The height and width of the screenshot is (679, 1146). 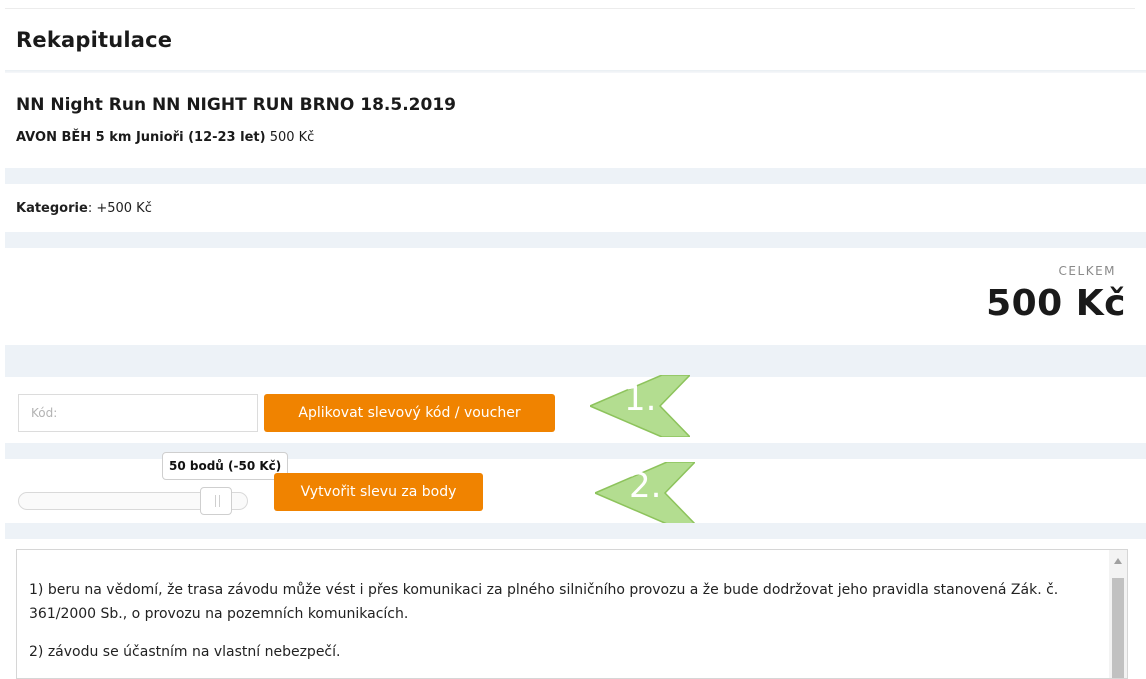 I want to click on voucher-code-input, so click(x=138, y=413).